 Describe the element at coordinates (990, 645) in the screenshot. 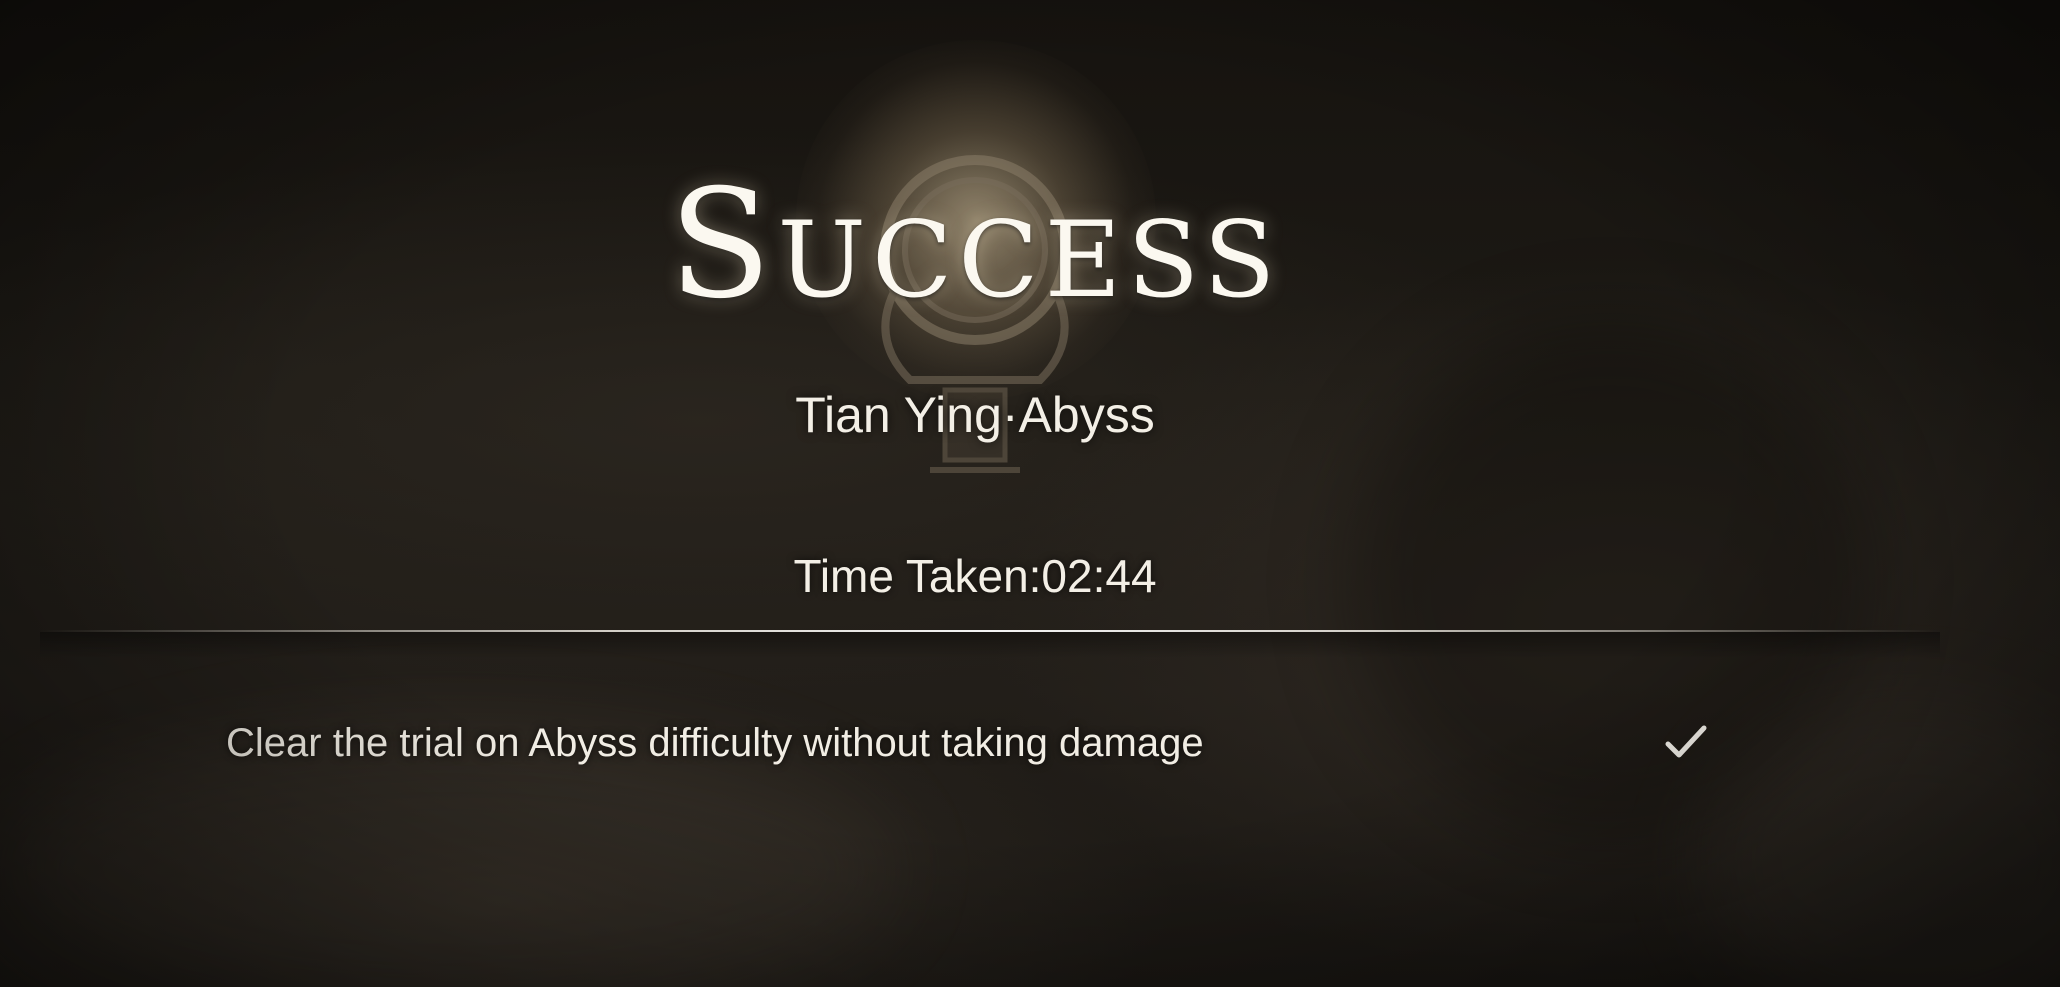

I see `divider-shadow` at that location.